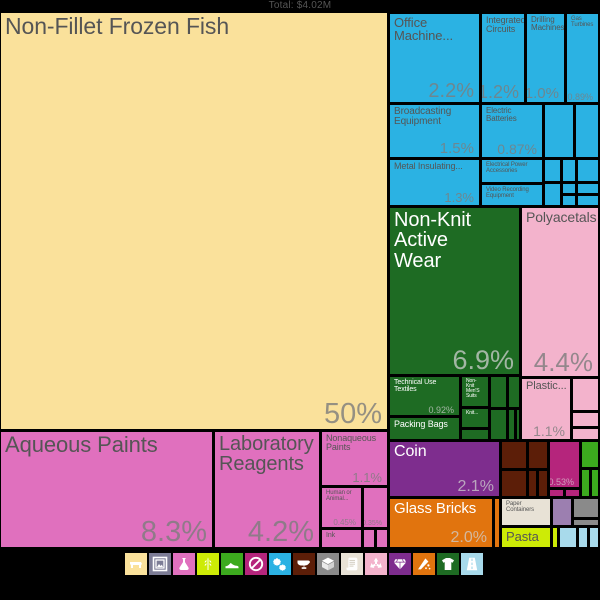 The image size is (600, 600). What do you see at coordinates (582, 58) in the screenshot?
I see `treemap-cell: Gas Turbines 0.89%` at bounding box center [582, 58].